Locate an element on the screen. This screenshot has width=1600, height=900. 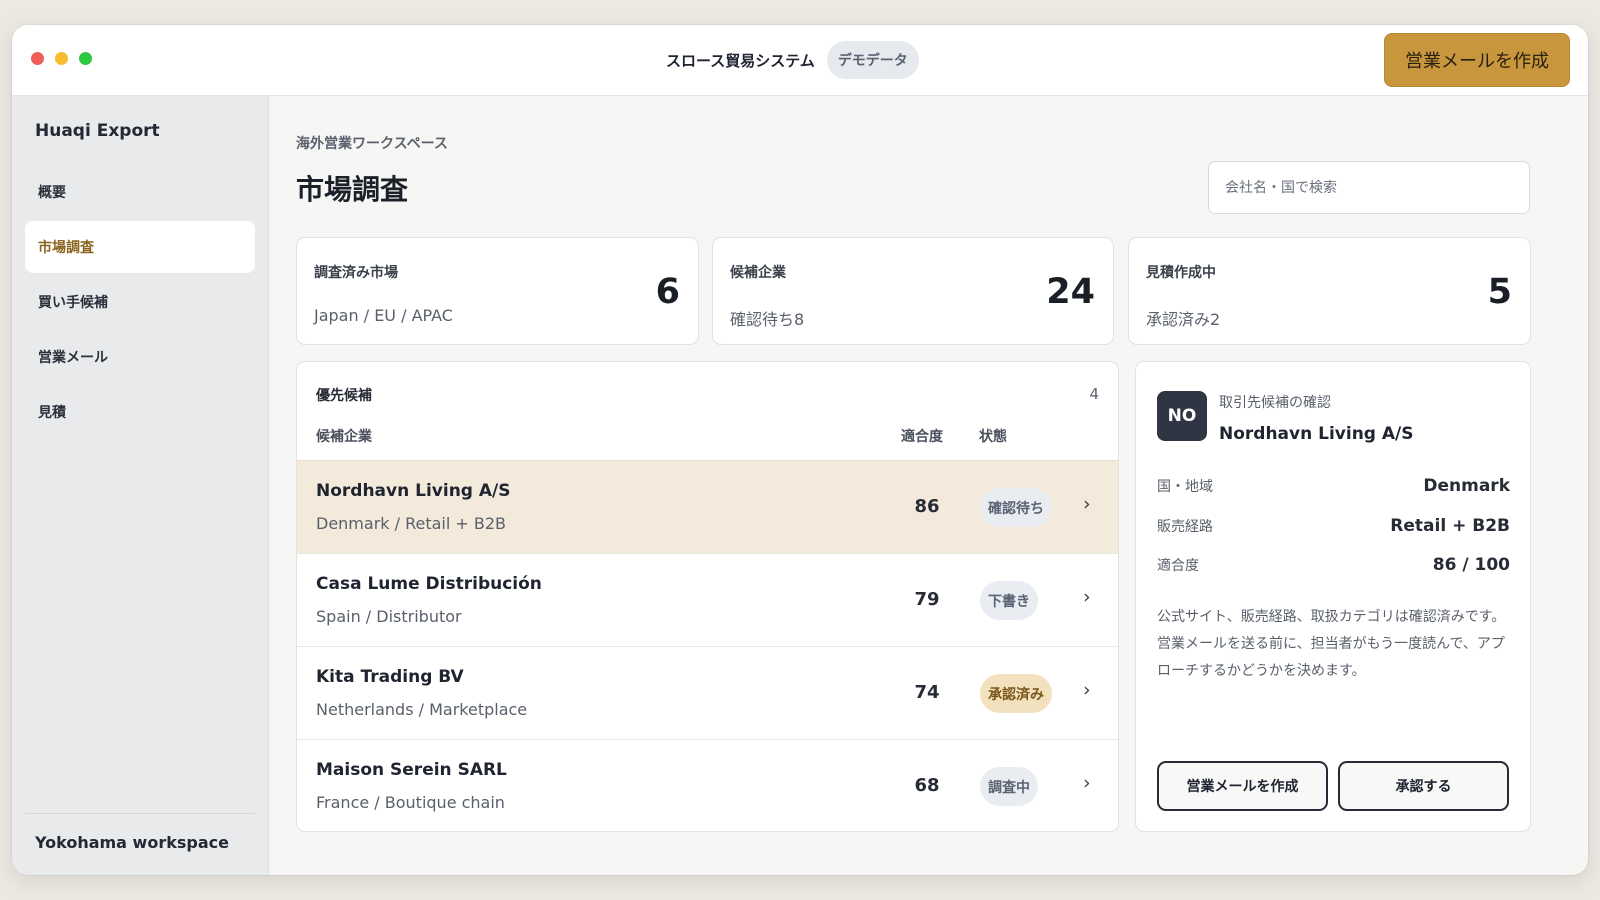
detail-field-country: 国・地域 Denmark is located at coordinates (1333, 486).